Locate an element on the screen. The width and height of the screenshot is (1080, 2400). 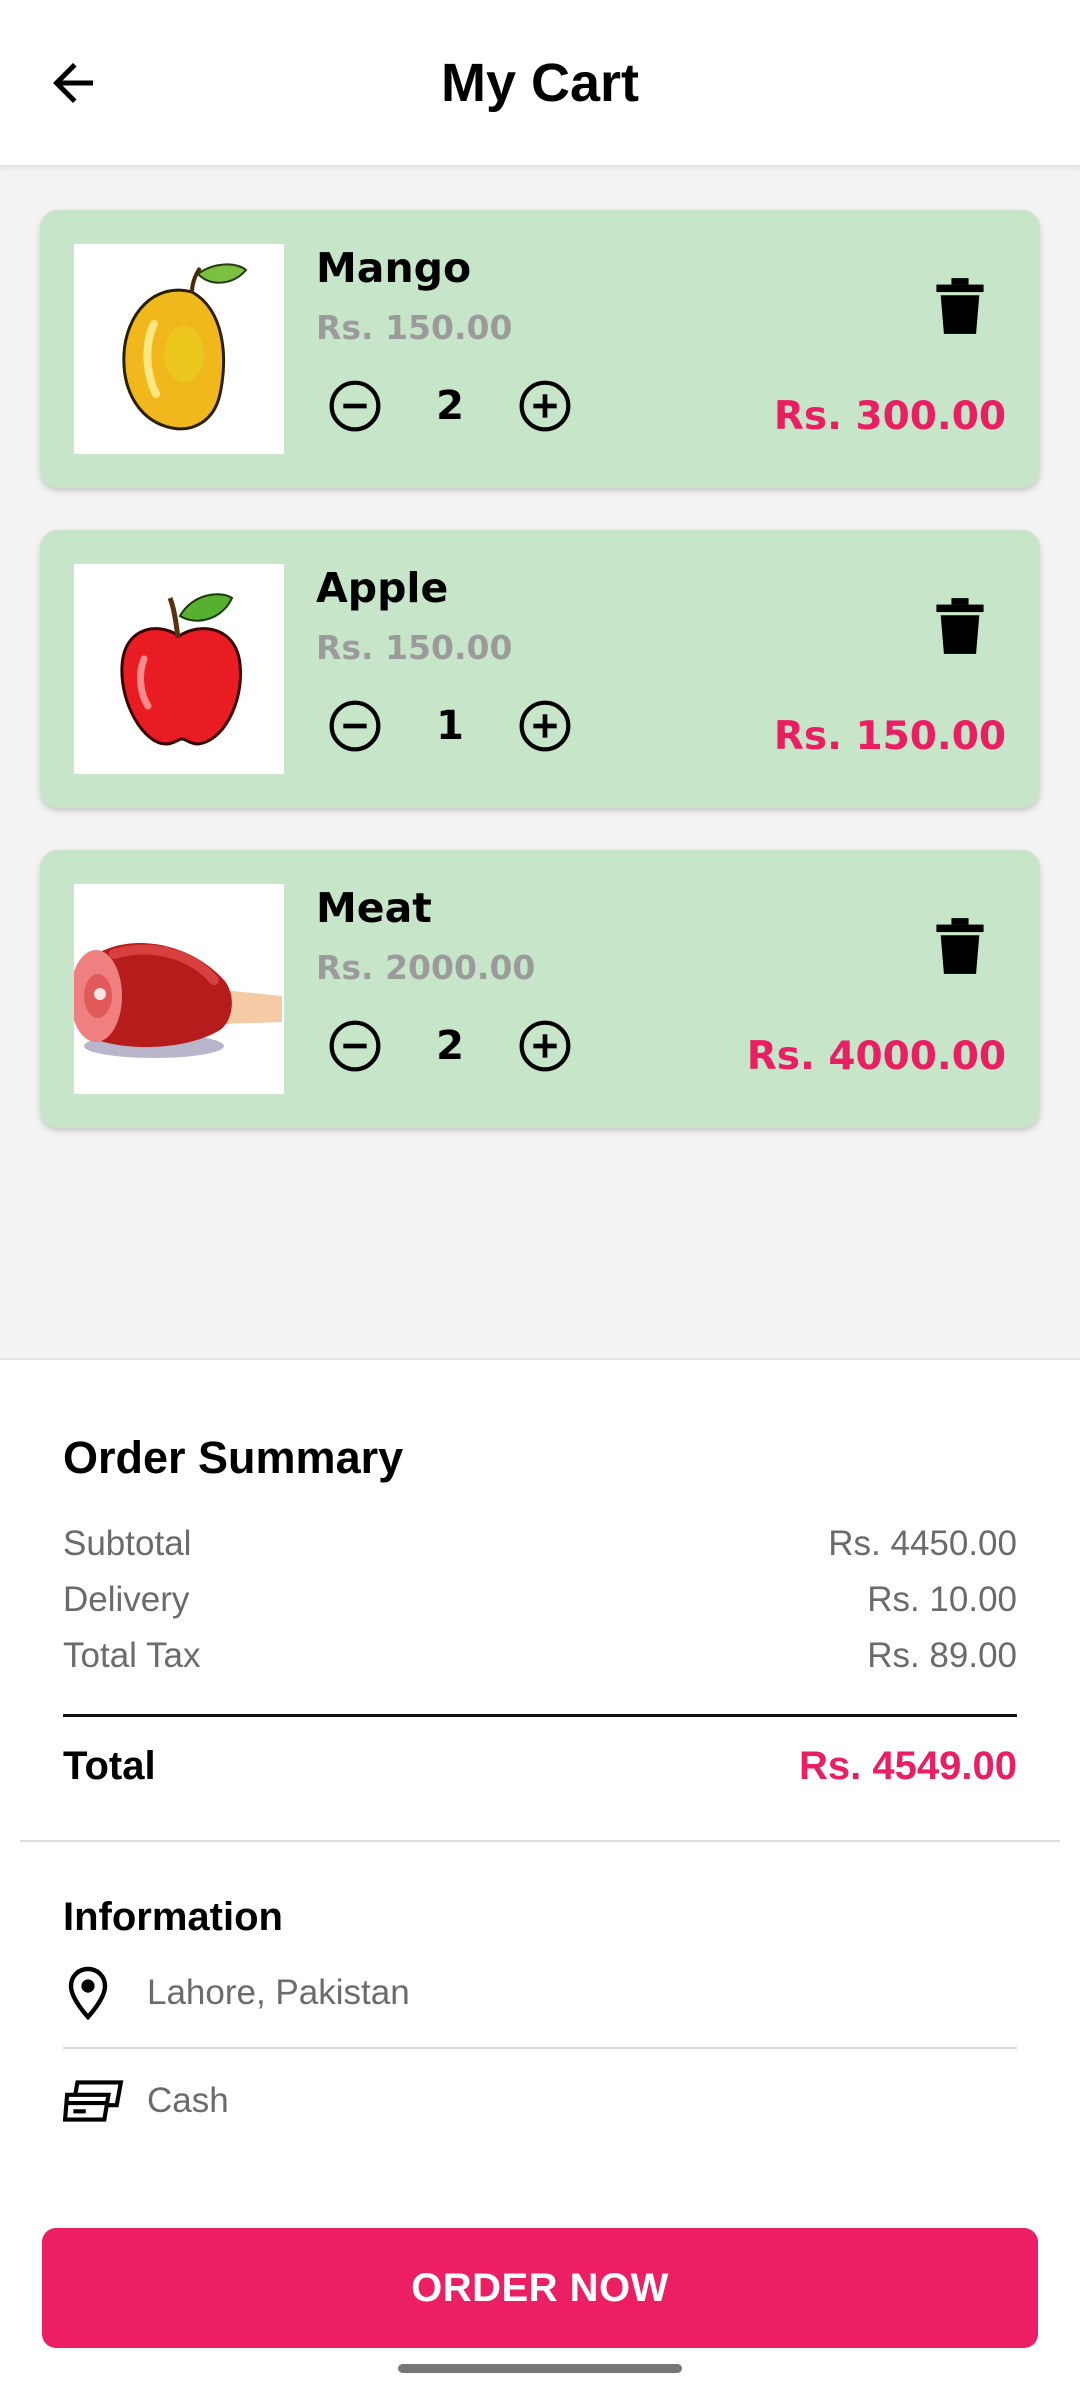
delivery-location-row: Lahore, Pakistan is located at coordinates (540, 1993).